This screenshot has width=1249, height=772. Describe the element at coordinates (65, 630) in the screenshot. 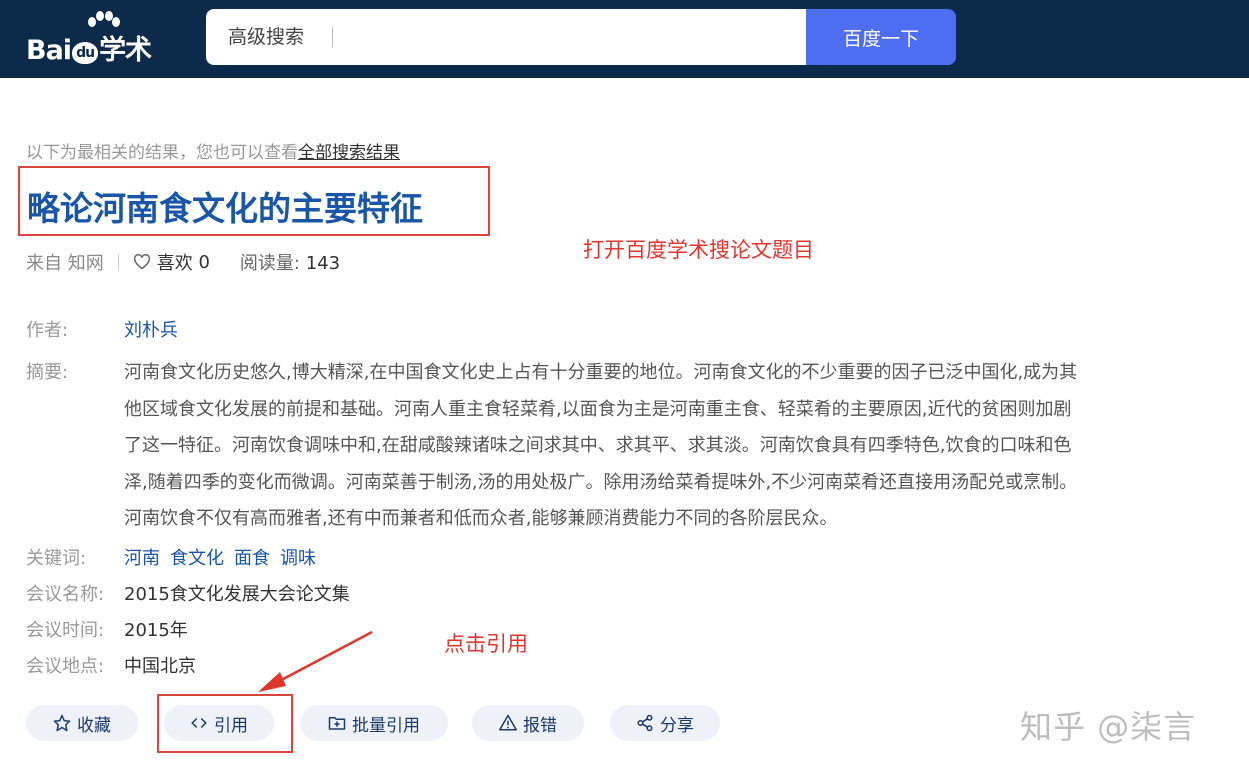

I see `conference-time-label: 会议时间:` at that location.